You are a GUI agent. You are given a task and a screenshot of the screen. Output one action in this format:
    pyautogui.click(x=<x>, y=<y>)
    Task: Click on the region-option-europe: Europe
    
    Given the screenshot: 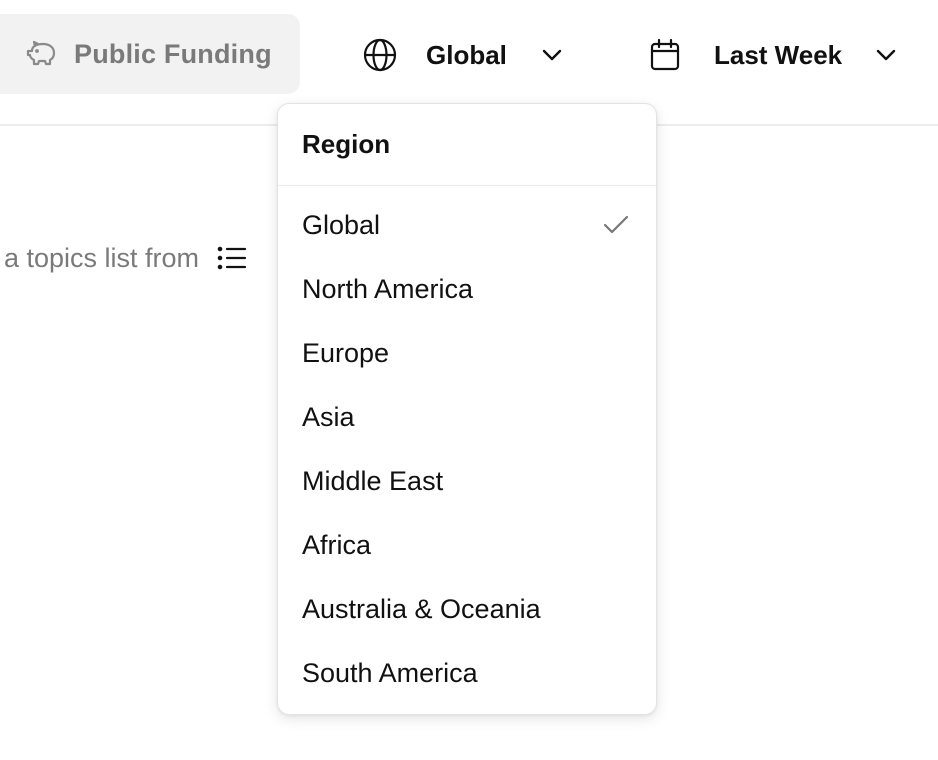 What is the action you would take?
    pyautogui.click(x=467, y=353)
    